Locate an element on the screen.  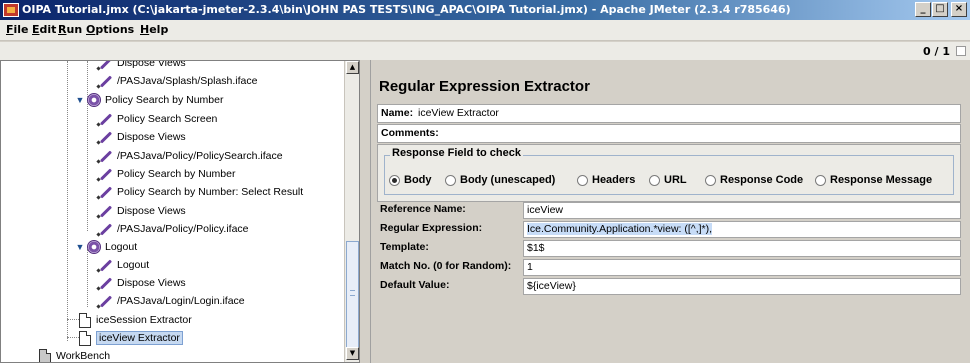
tree-item-workbench: WorkBench is located at coordinates (74, 354).